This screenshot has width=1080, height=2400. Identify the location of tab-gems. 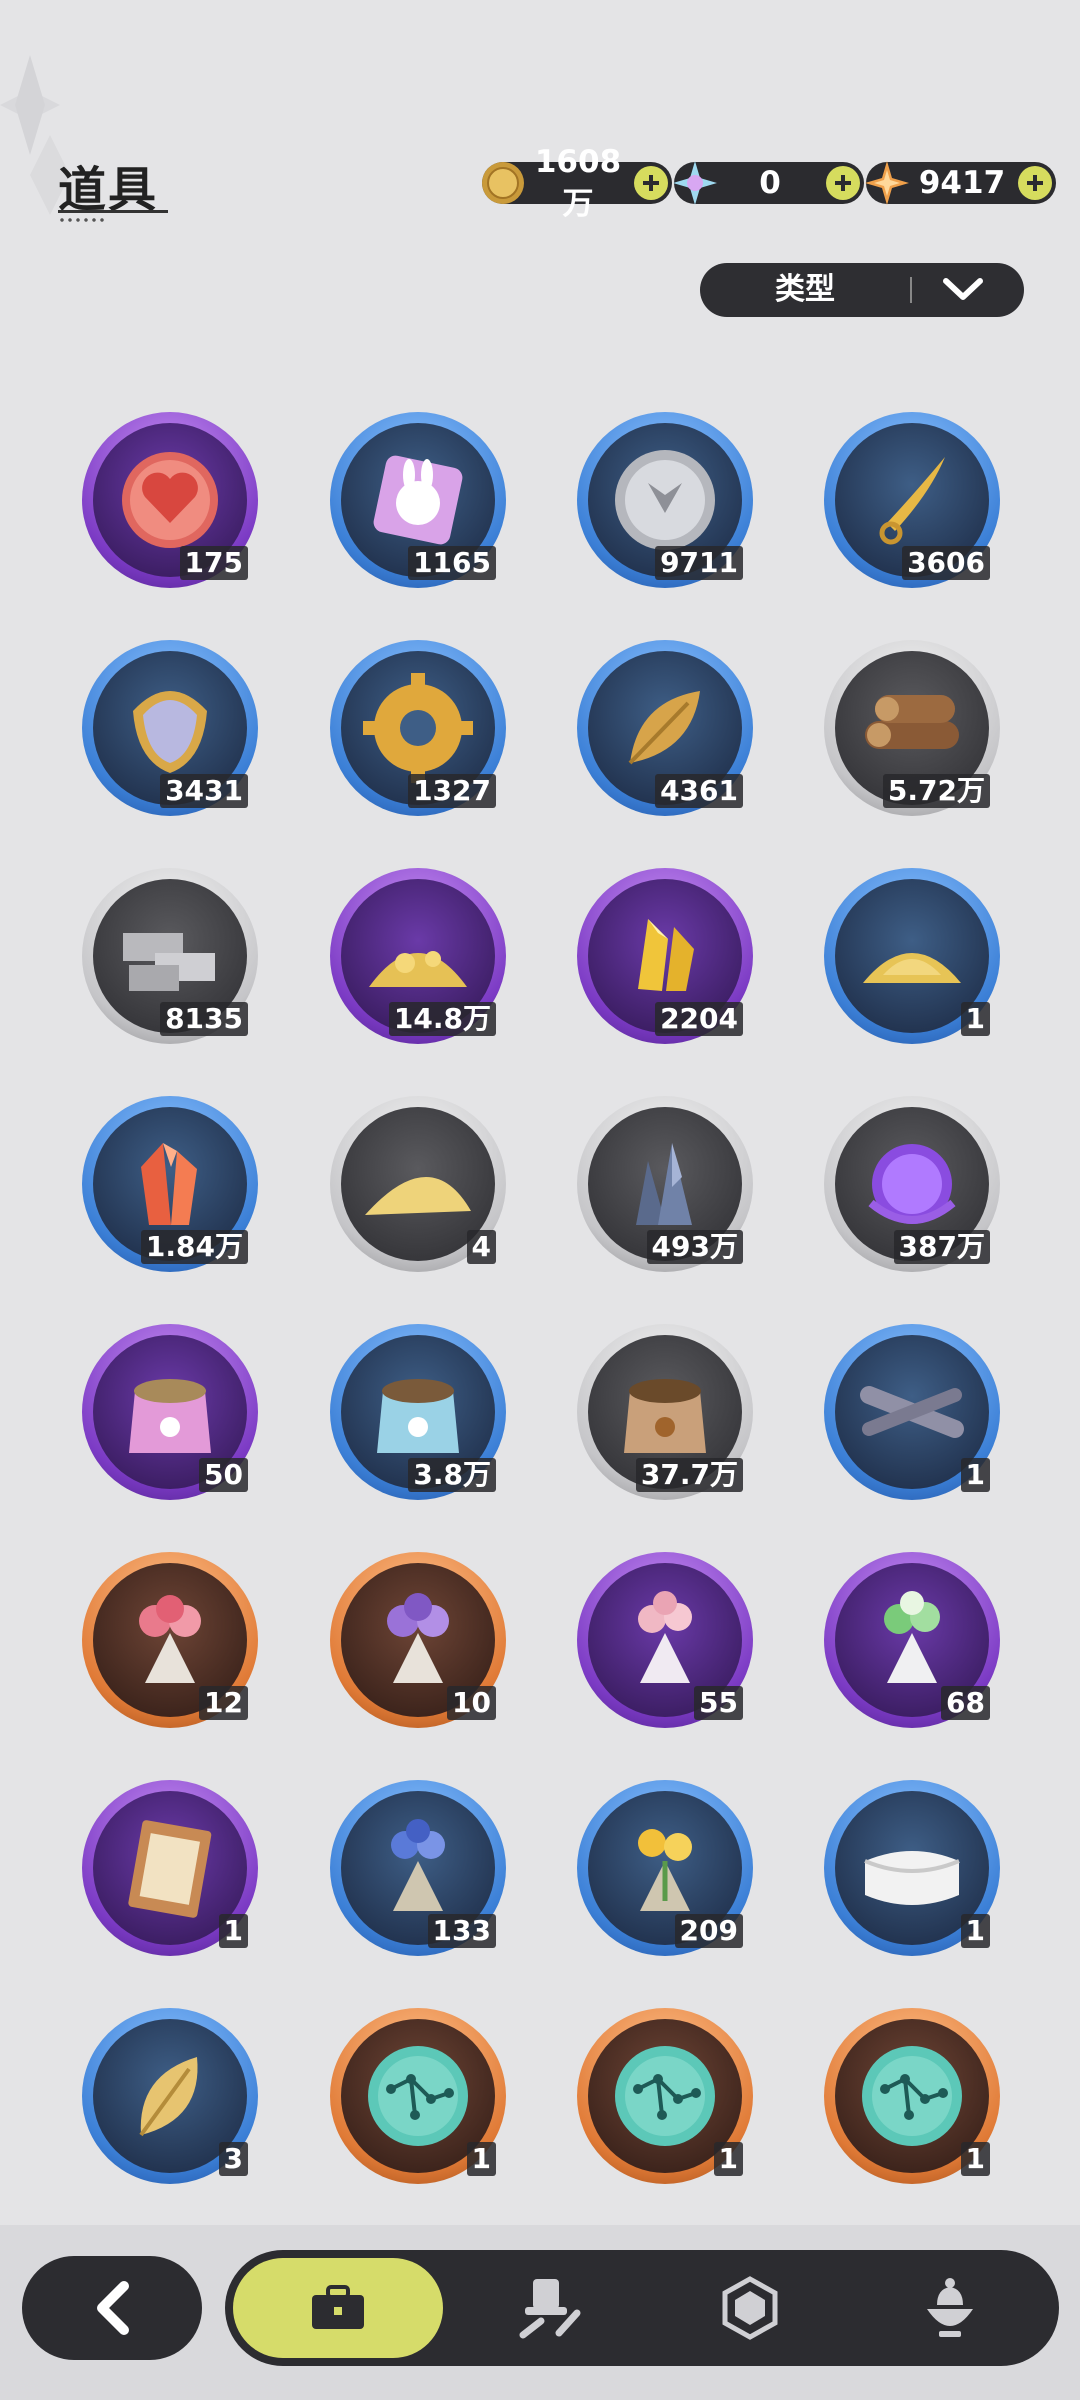
(750, 2308).